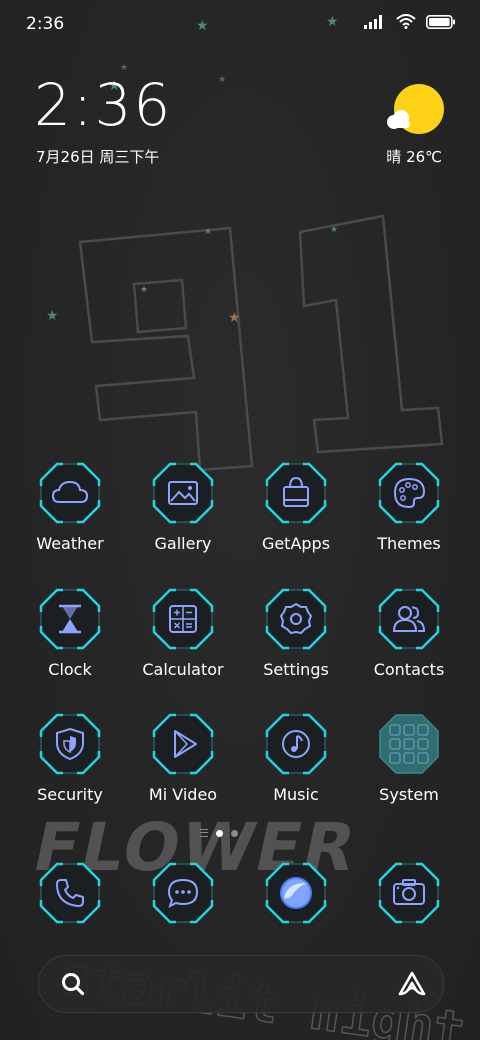  Describe the element at coordinates (70, 893) in the screenshot. I see `phone-icon` at that location.